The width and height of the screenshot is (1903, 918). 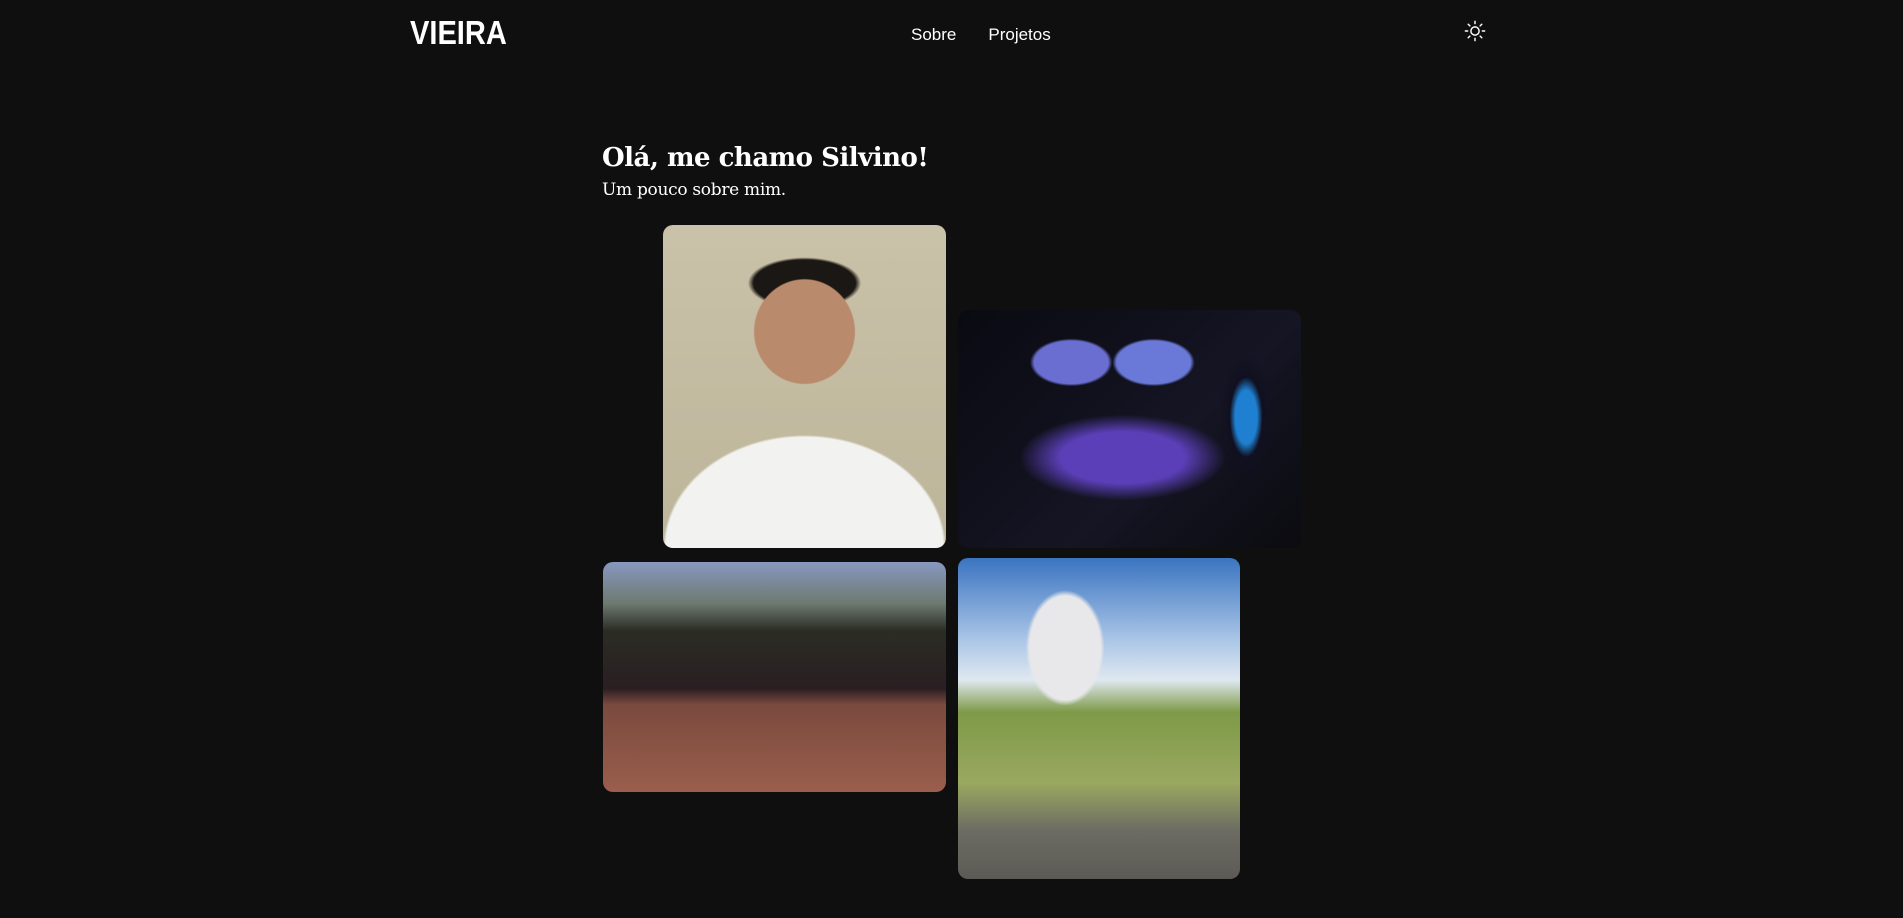 I want to click on nav-link-projetos: Projetos, so click(x=1019, y=35).